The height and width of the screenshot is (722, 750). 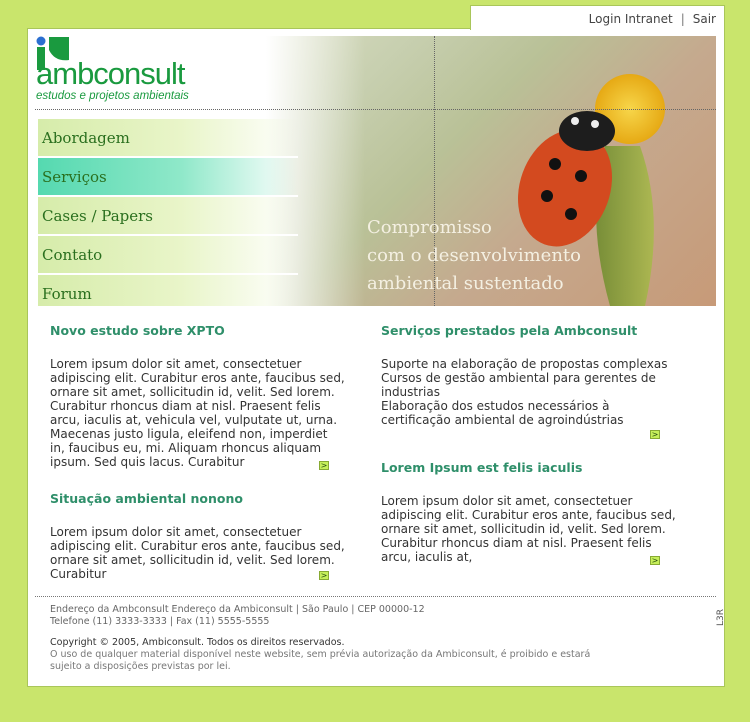 I want to click on credit-logo: L3R, so click(x=721, y=617).